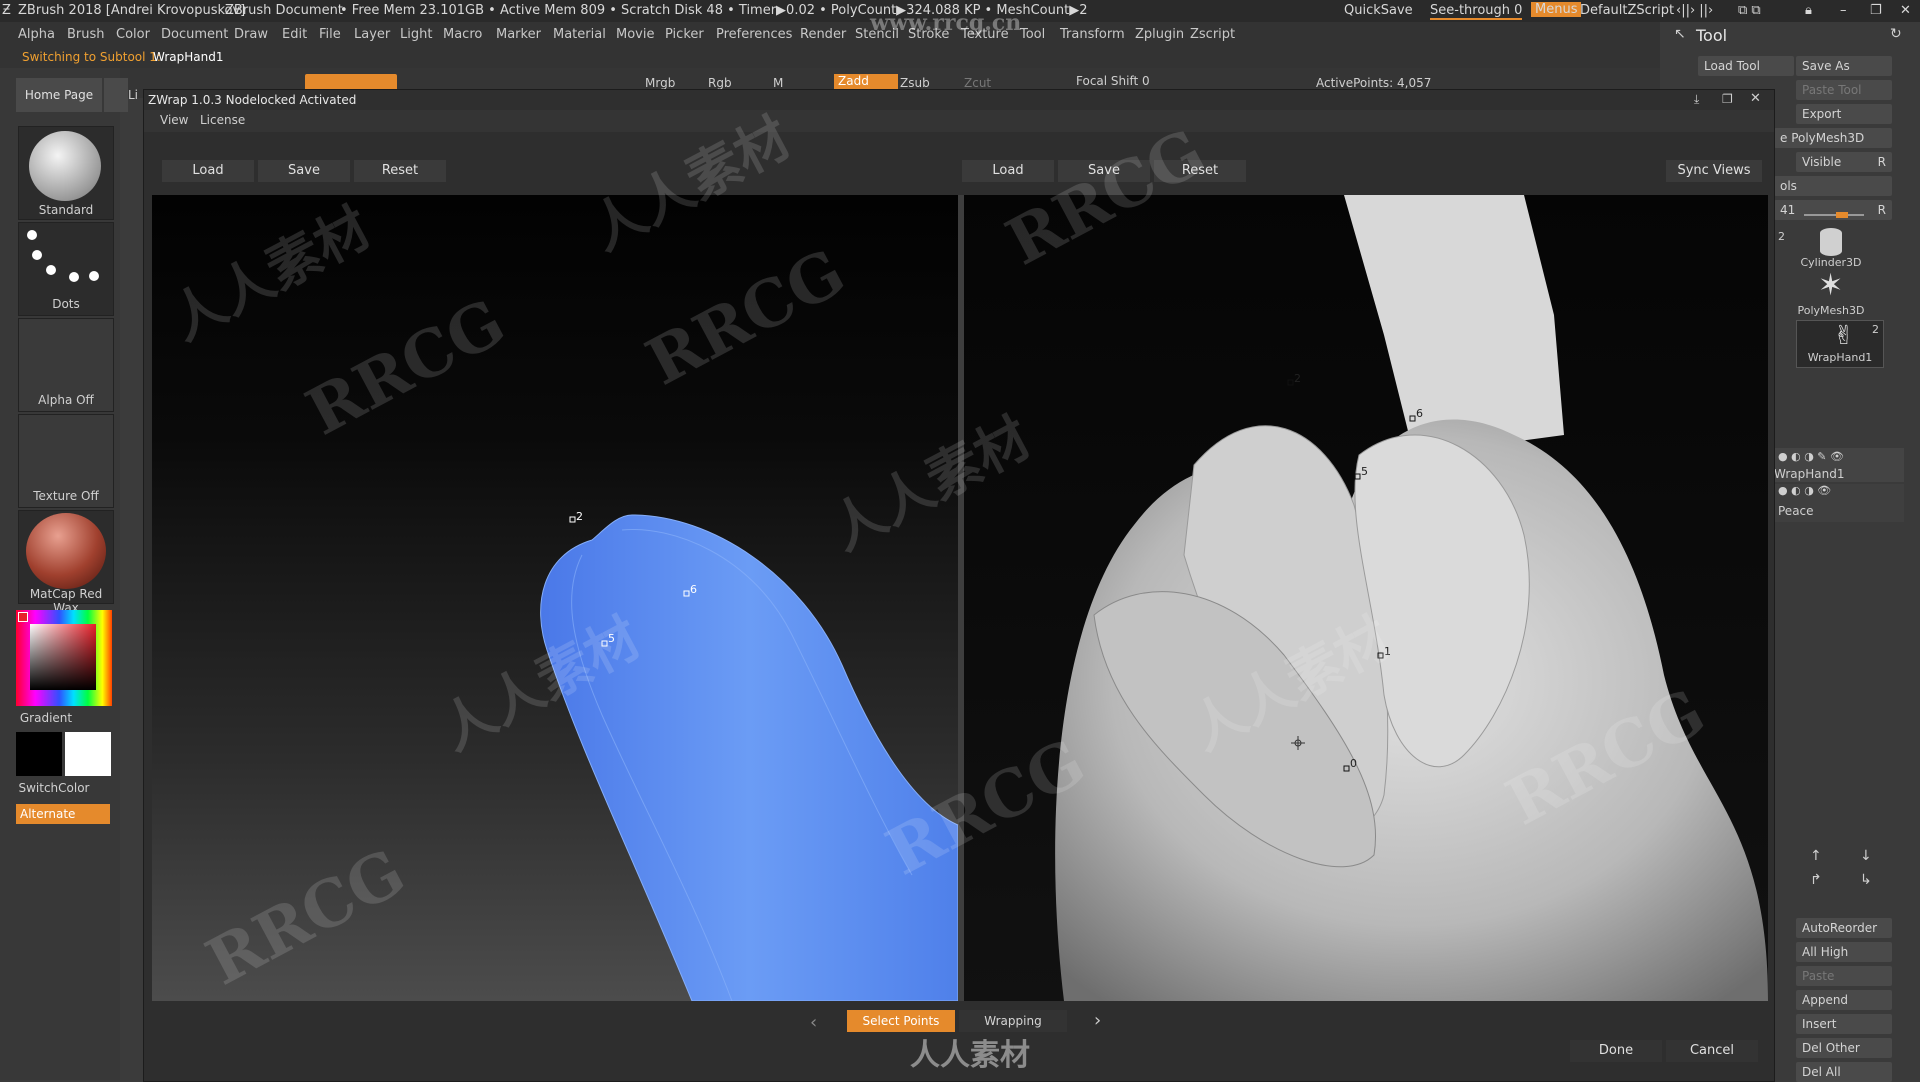 The width and height of the screenshot is (1920, 1082). Describe the element at coordinates (66, 173) in the screenshot. I see `brush-selector: Standard` at that location.